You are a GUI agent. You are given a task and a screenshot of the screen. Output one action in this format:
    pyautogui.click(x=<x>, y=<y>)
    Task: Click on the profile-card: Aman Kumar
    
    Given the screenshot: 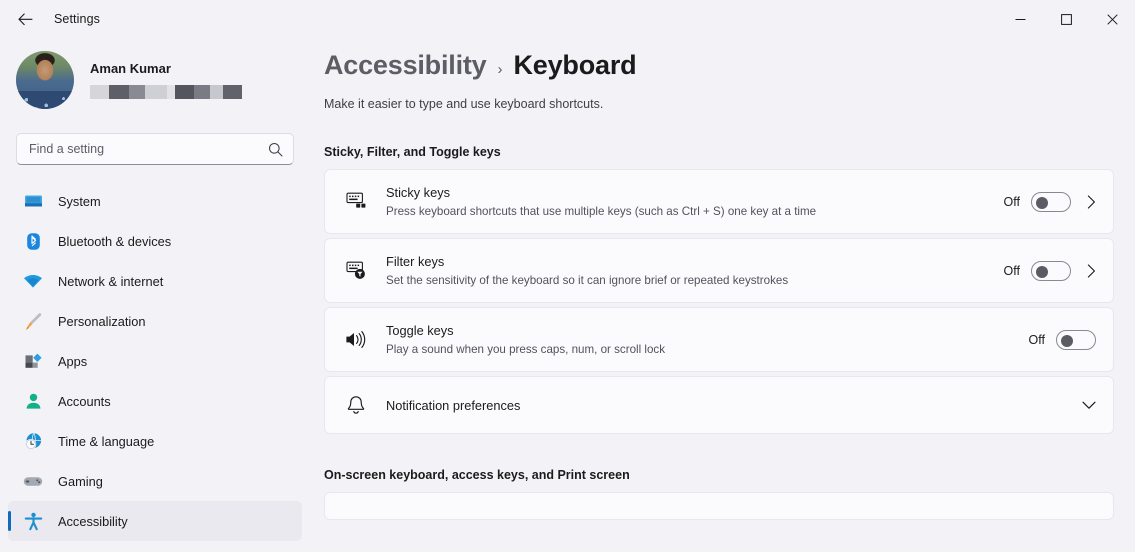 What is the action you would take?
    pyautogui.click(x=163, y=80)
    